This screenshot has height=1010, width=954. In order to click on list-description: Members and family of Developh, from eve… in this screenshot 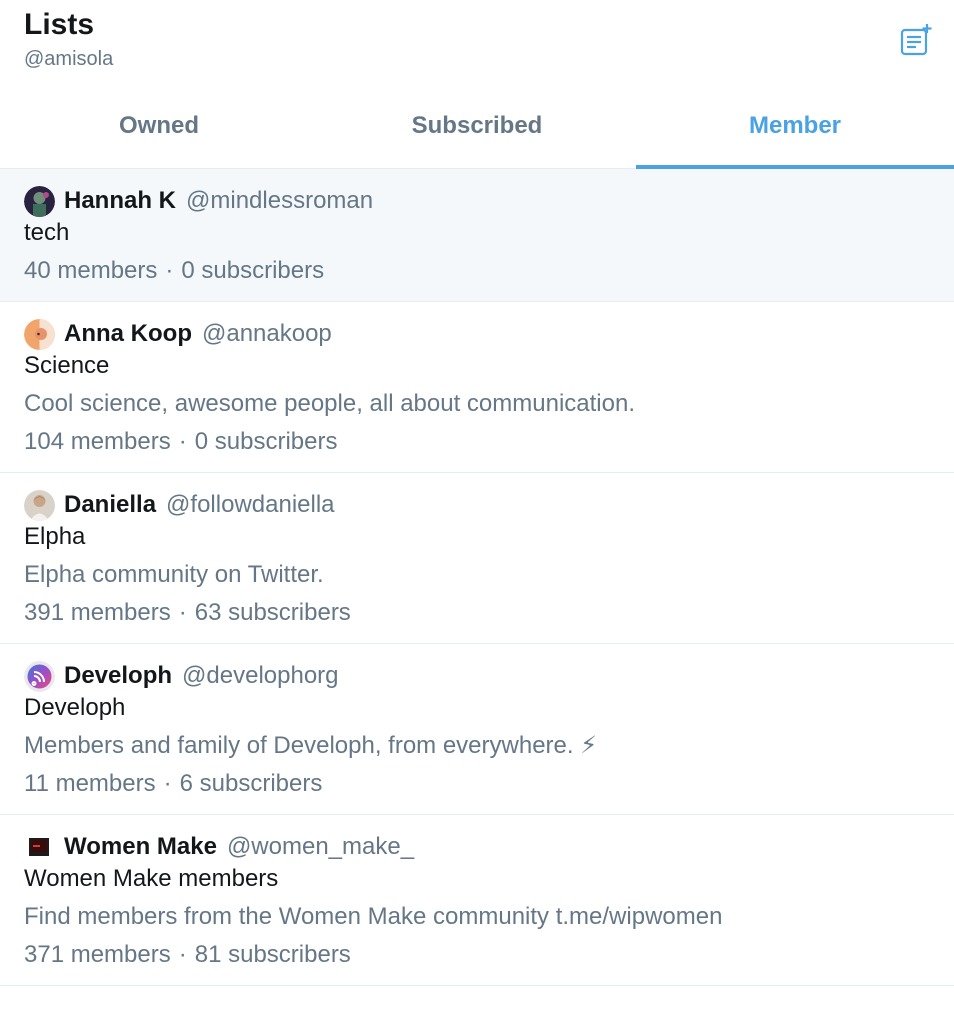, I will do `click(311, 745)`.